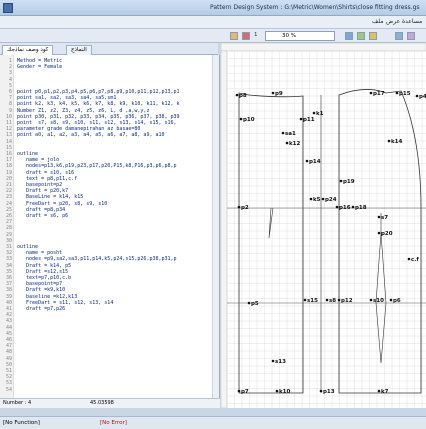 The width and height of the screenshot is (426, 429). I want to click on point-label: k5, so click(317, 200).